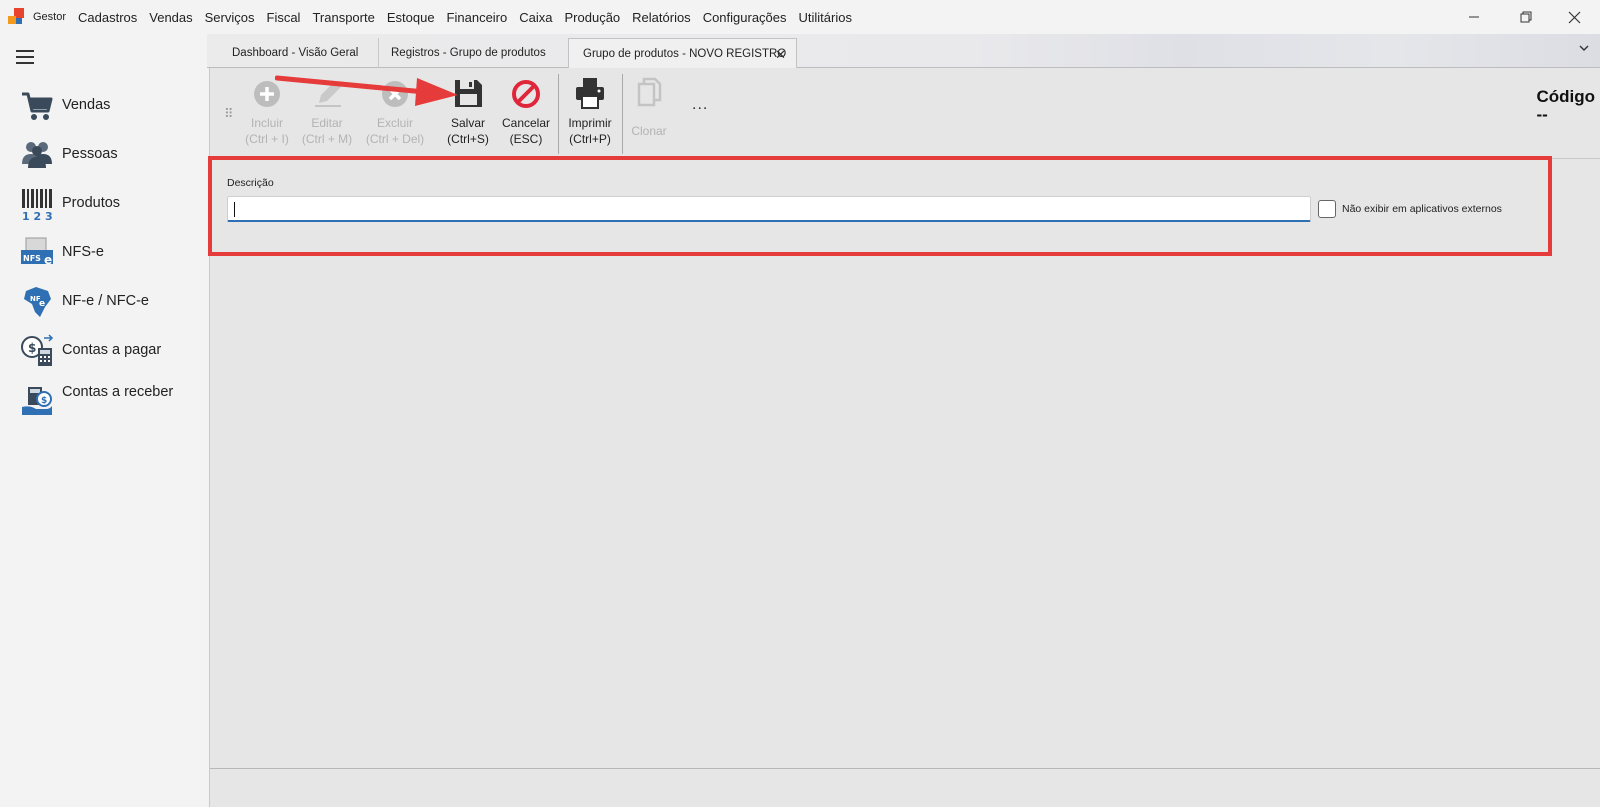 Image resolution: width=1600 pixels, height=807 pixels. What do you see at coordinates (590, 139) in the screenshot?
I see `button-shortcut: (Ctrl+P)` at bounding box center [590, 139].